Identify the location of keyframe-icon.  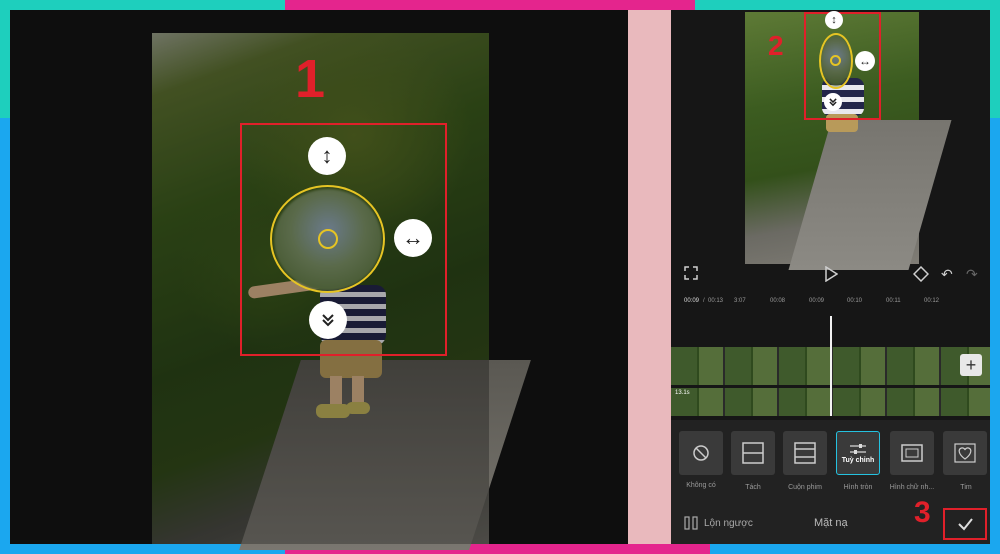
(921, 275).